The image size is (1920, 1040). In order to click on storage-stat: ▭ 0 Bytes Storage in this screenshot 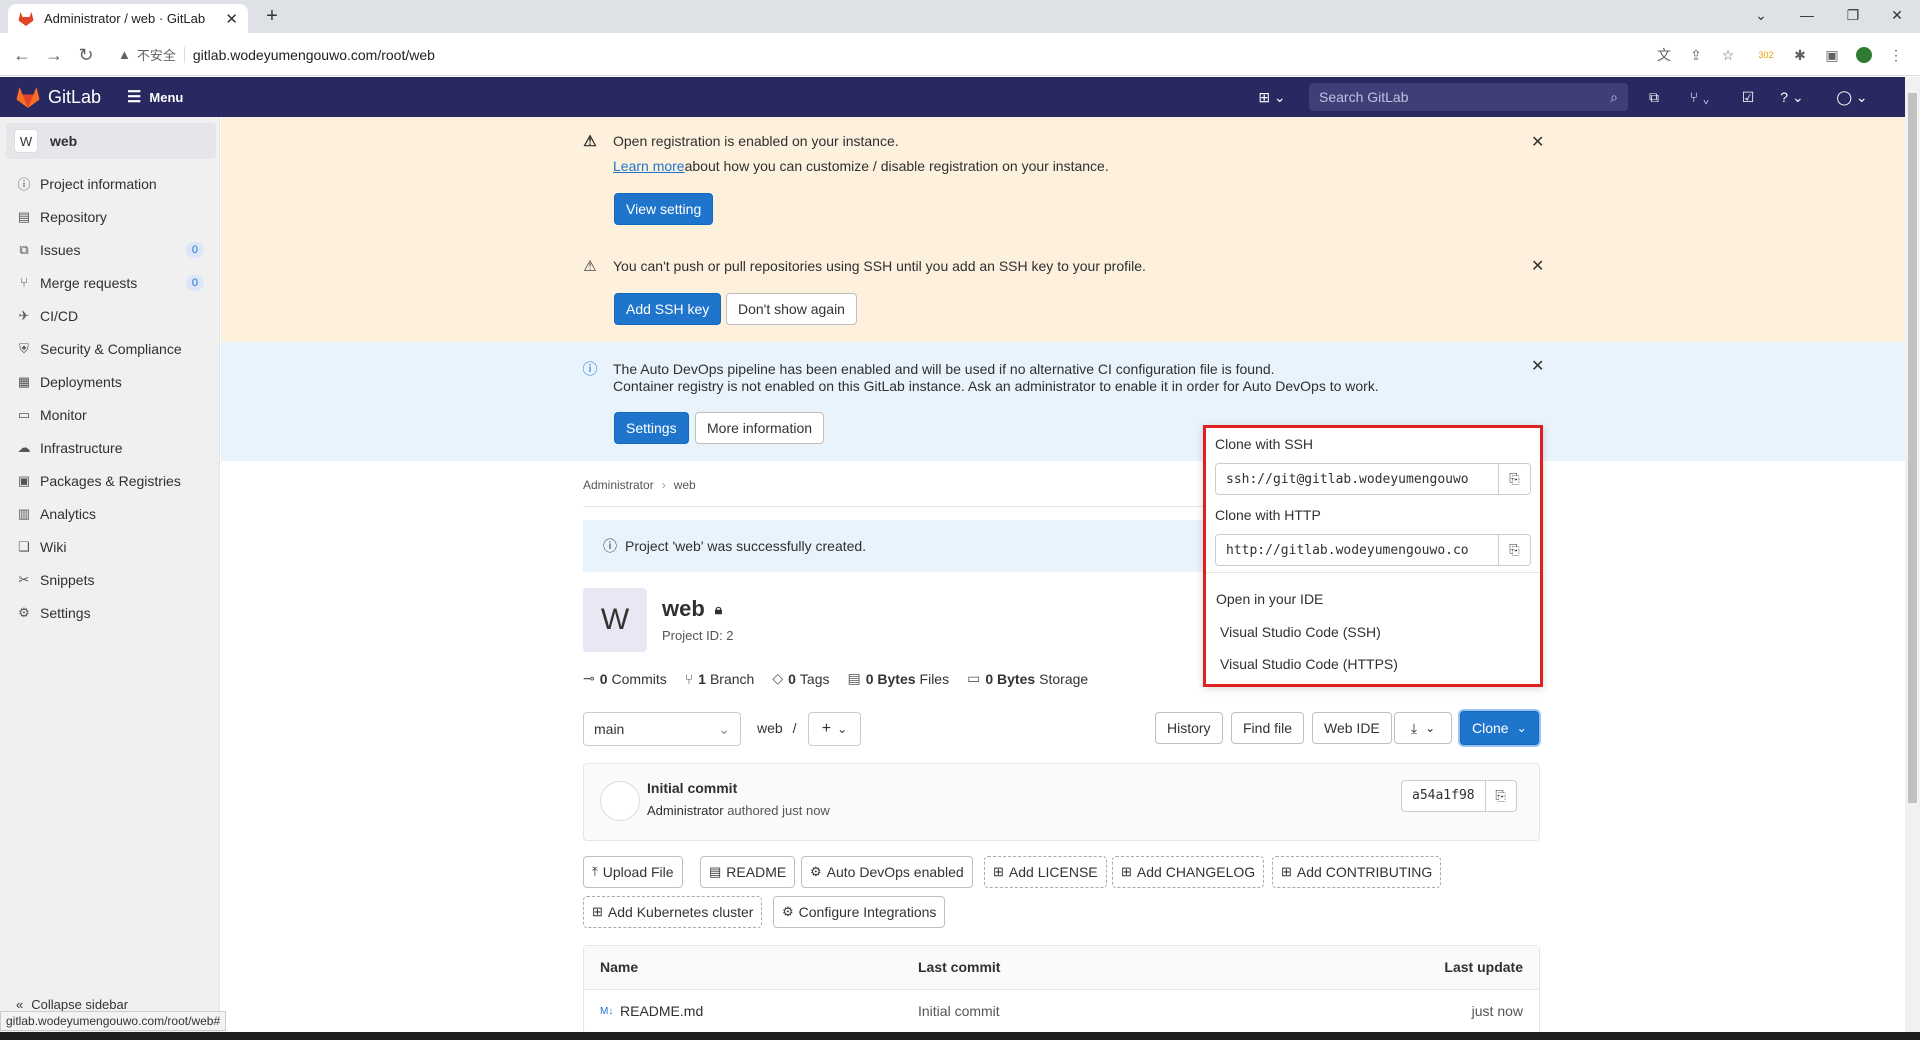, I will do `click(1027, 678)`.